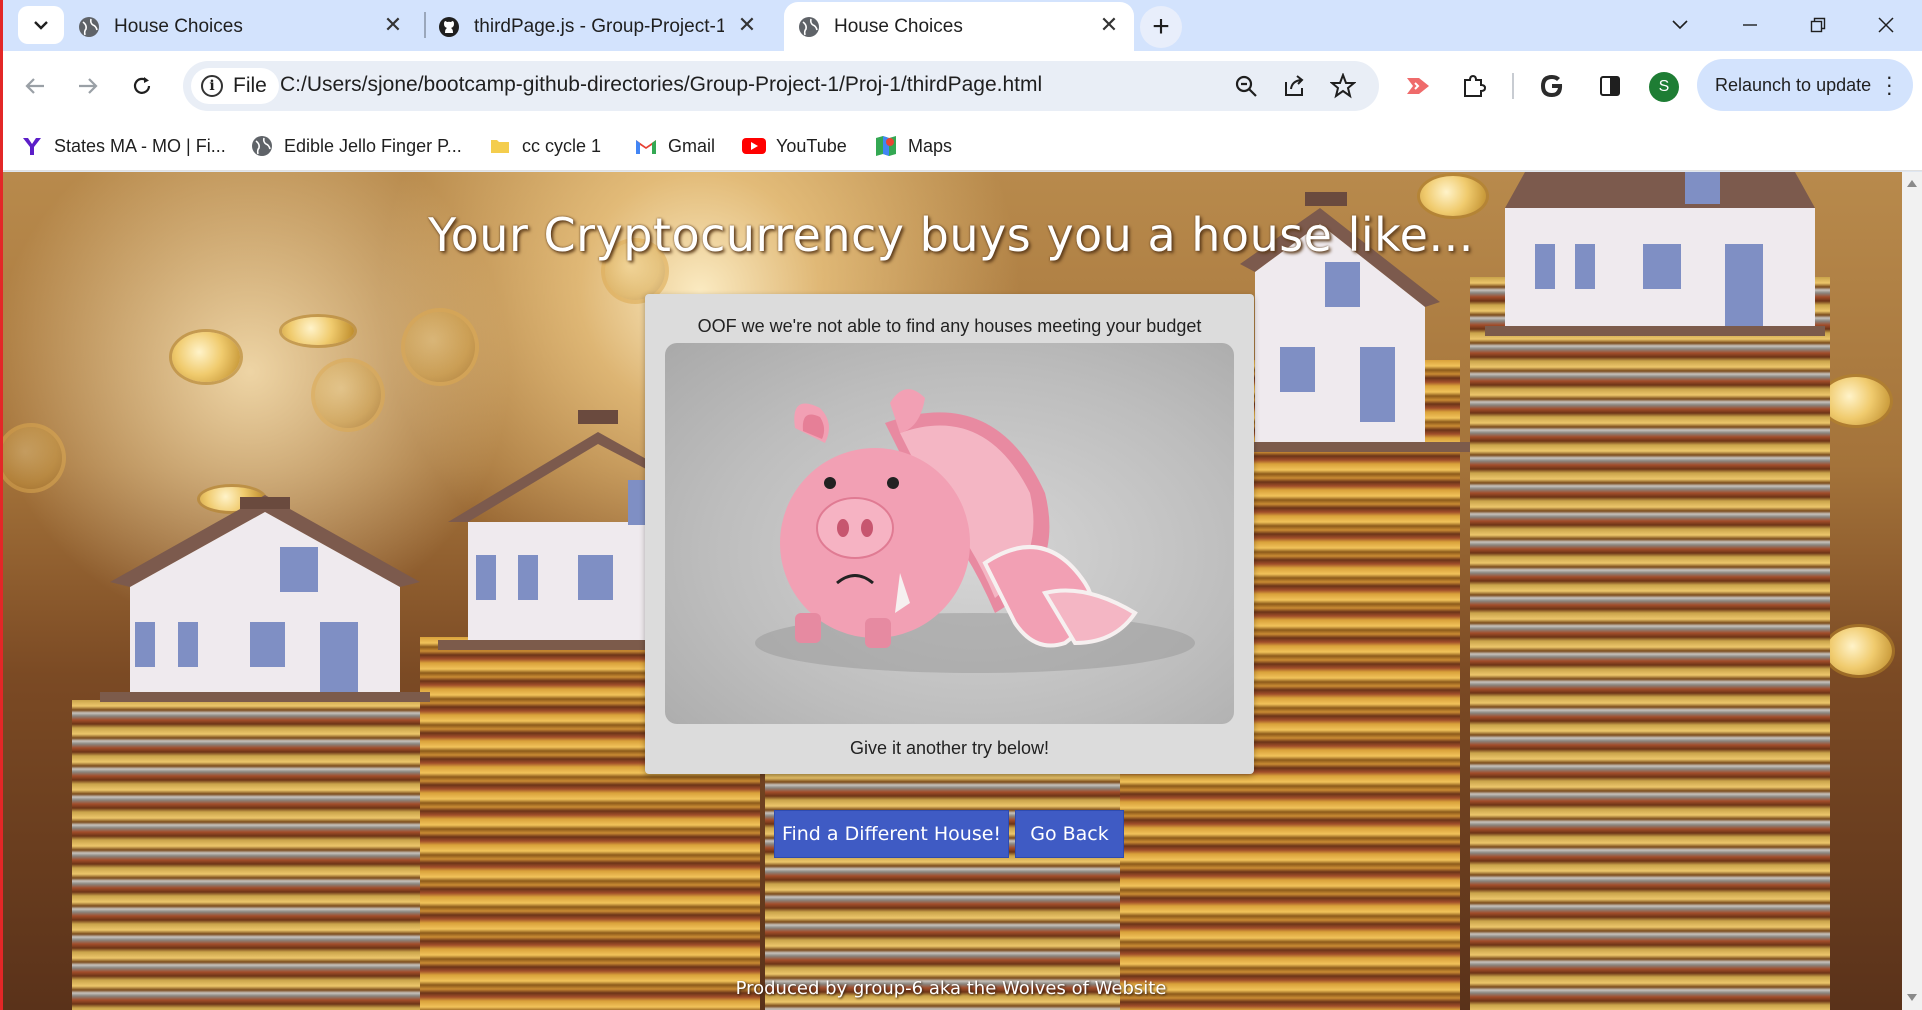 Image resolution: width=1922 pixels, height=1010 pixels. I want to click on minimize-icon, so click(1750, 25).